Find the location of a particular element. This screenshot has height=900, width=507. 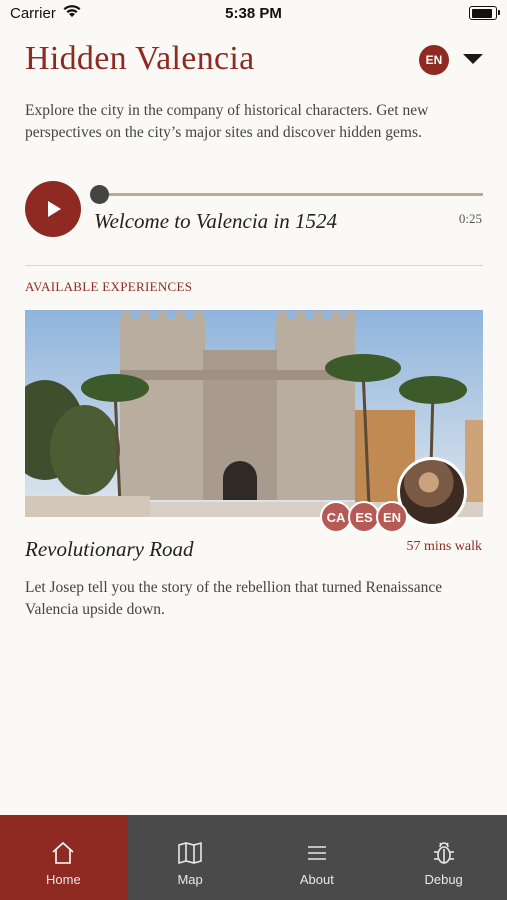

audio-title: Welcome to Valencia in 1524 is located at coordinates (216, 221).